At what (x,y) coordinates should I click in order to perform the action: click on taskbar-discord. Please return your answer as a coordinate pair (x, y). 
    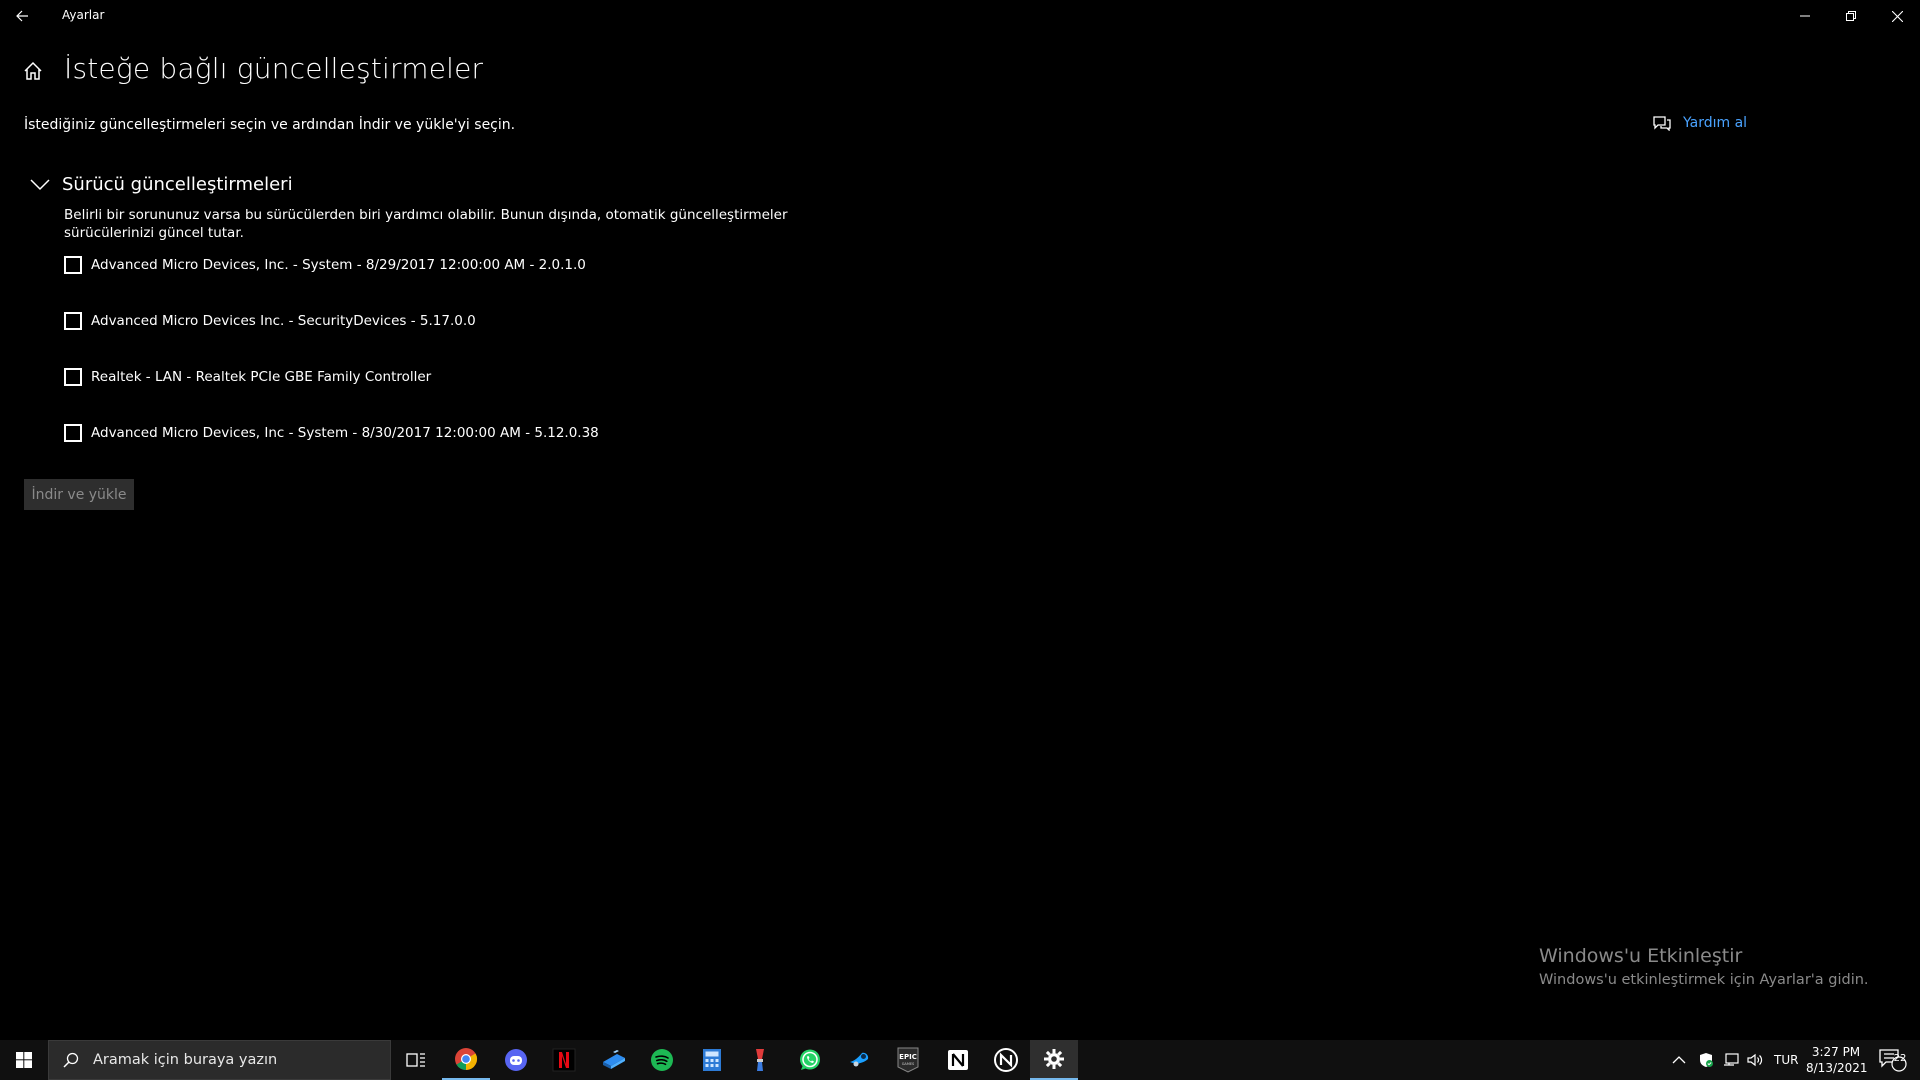
    Looking at the image, I should click on (516, 1060).